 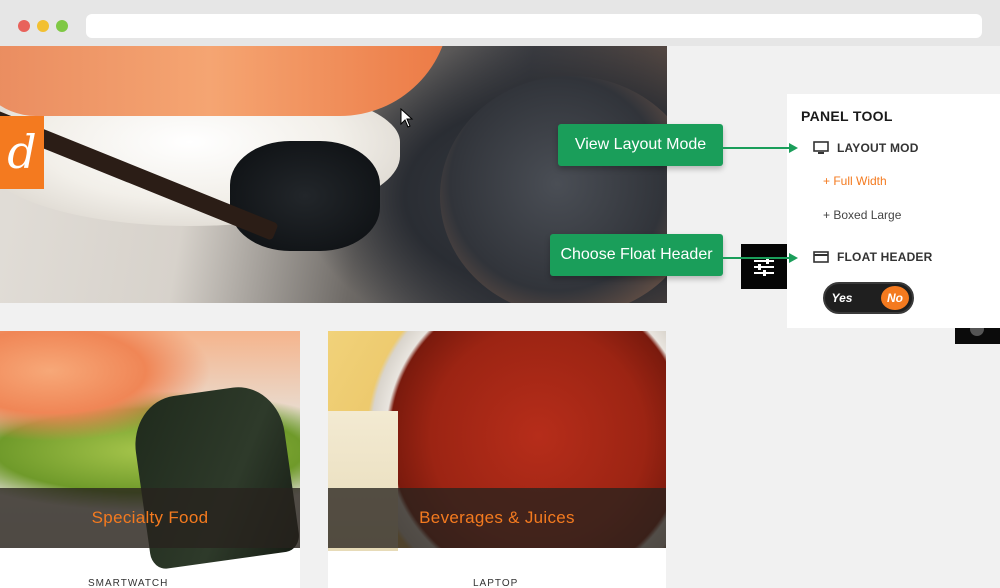 I want to click on close-window-button, so click(x=24, y=26).